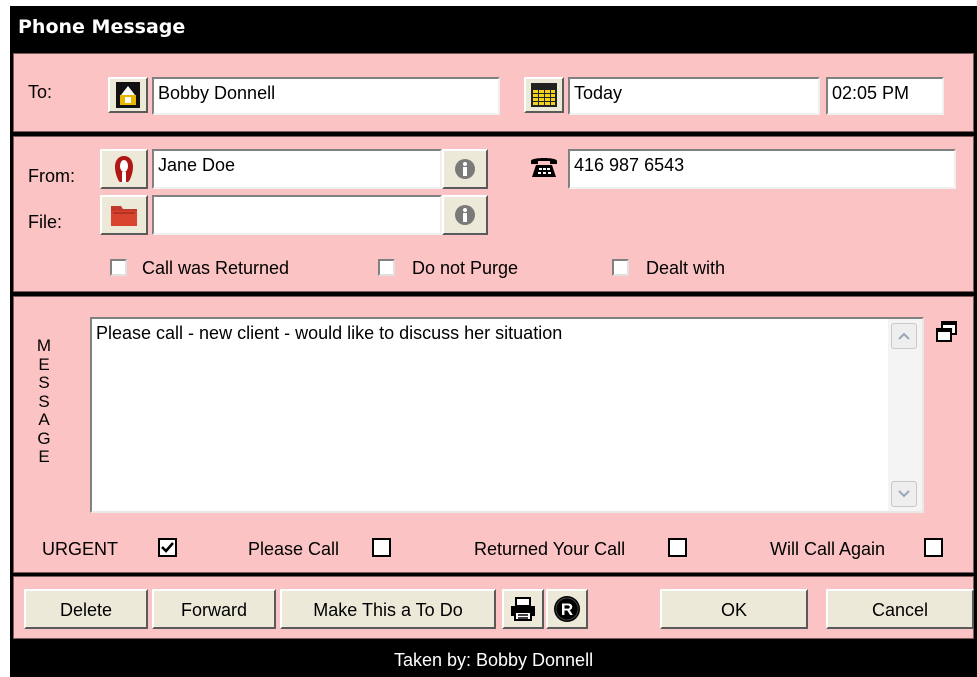  I want to click on urgent-label: URGENT, so click(80, 549).